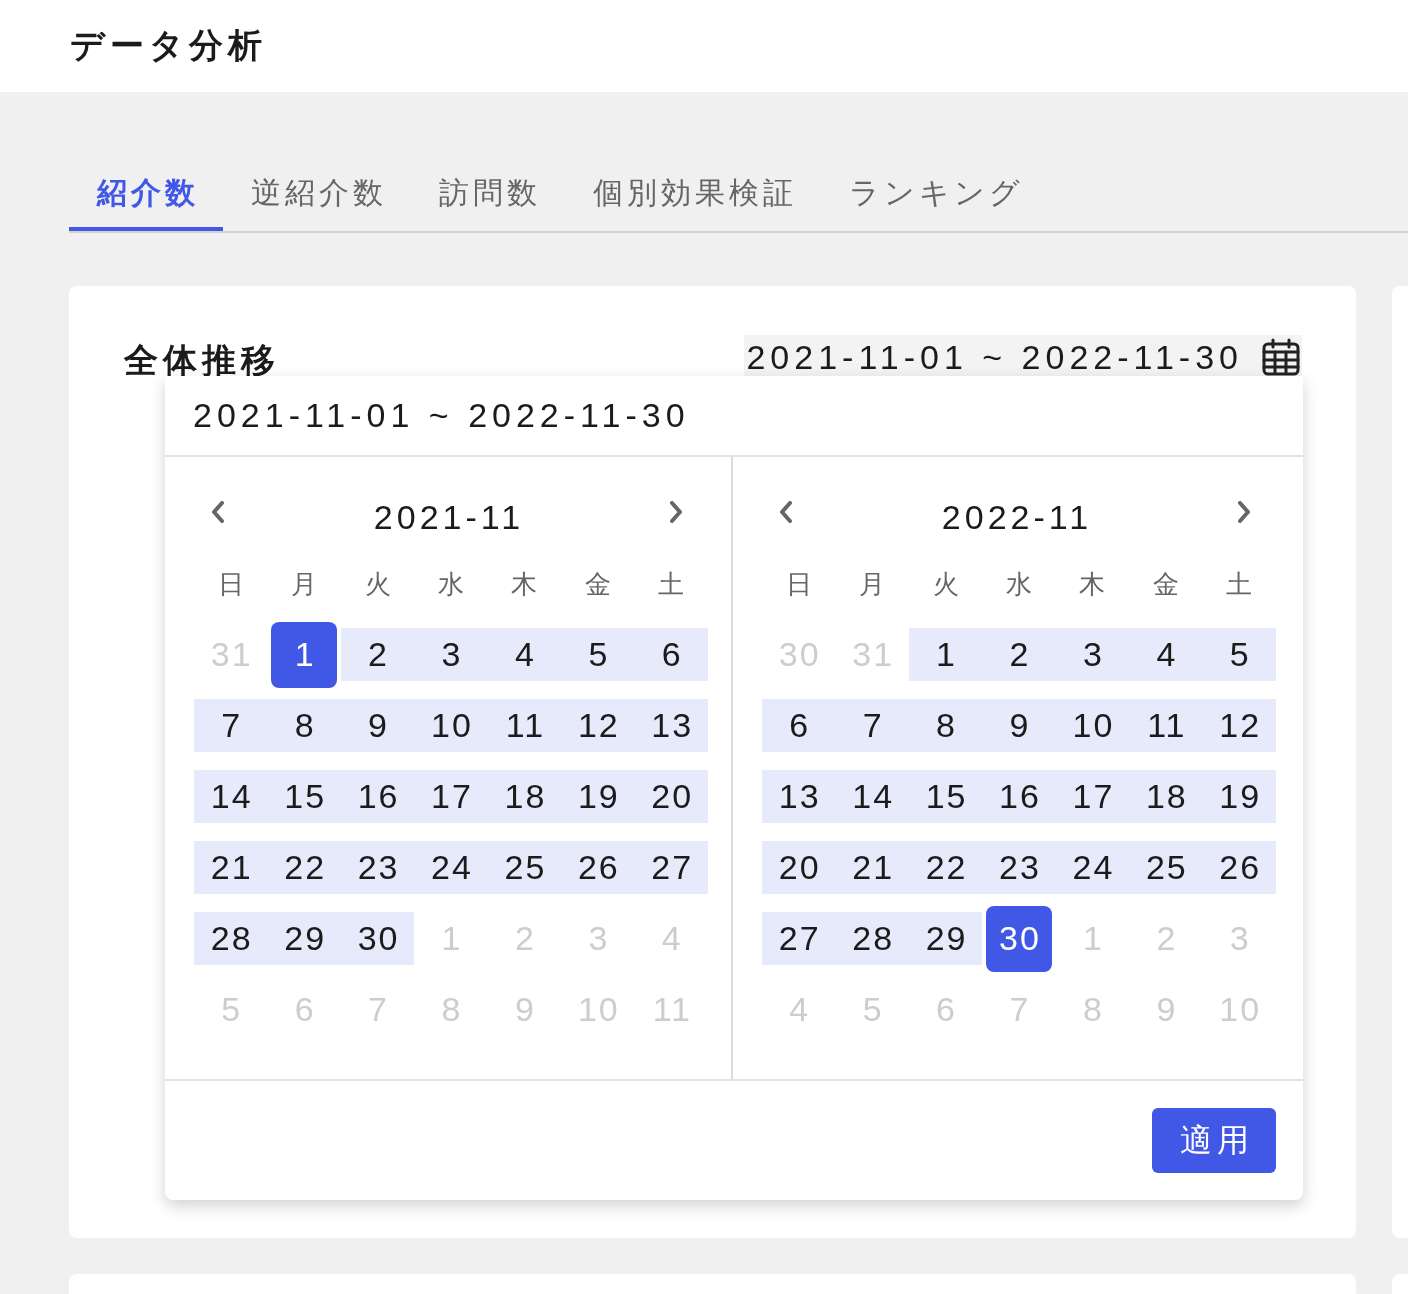 Image resolution: width=1408 pixels, height=1294 pixels. What do you see at coordinates (1214, 1140) in the screenshot?
I see `apply-button: 適用` at bounding box center [1214, 1140].